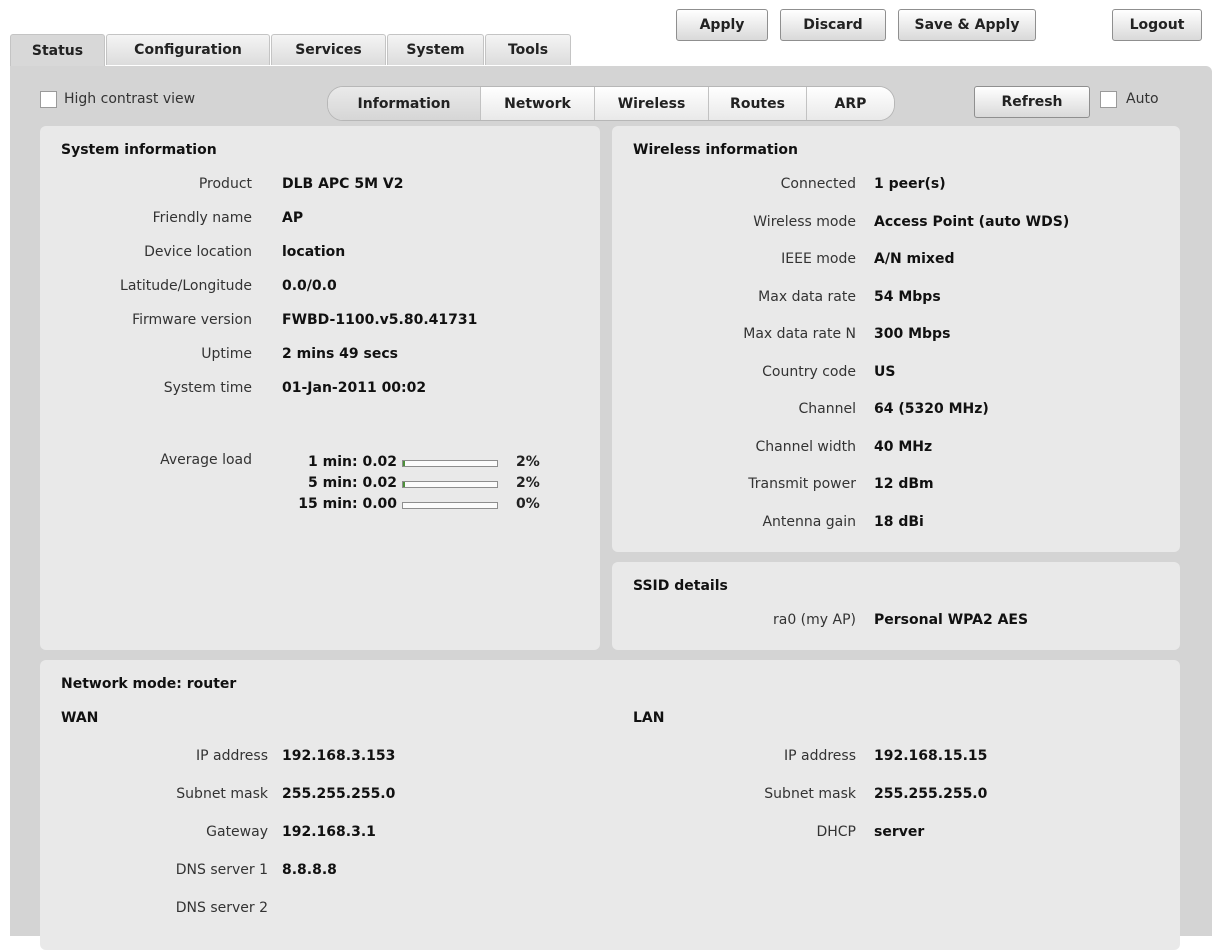 The width and height of the screenshot is (1212, 950). I want to click on subtab-arp: ARP, so click(850, 103).